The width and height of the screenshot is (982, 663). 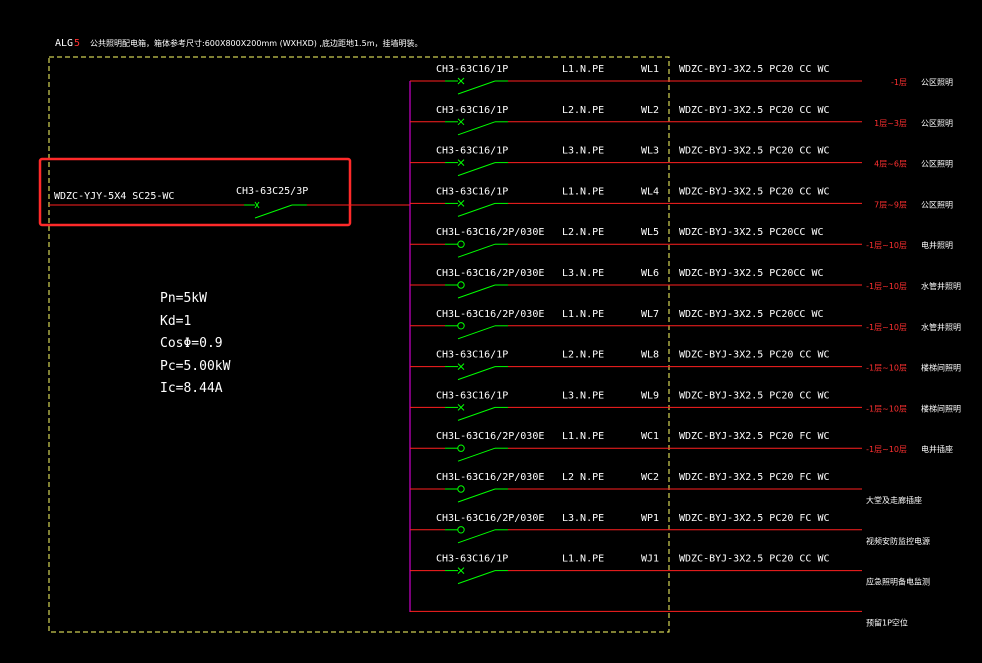 What do you see at coordinates (890, 204) in the screenshot?
I see `load-range-label: 7层~9层` at bounding box center [890, 204].